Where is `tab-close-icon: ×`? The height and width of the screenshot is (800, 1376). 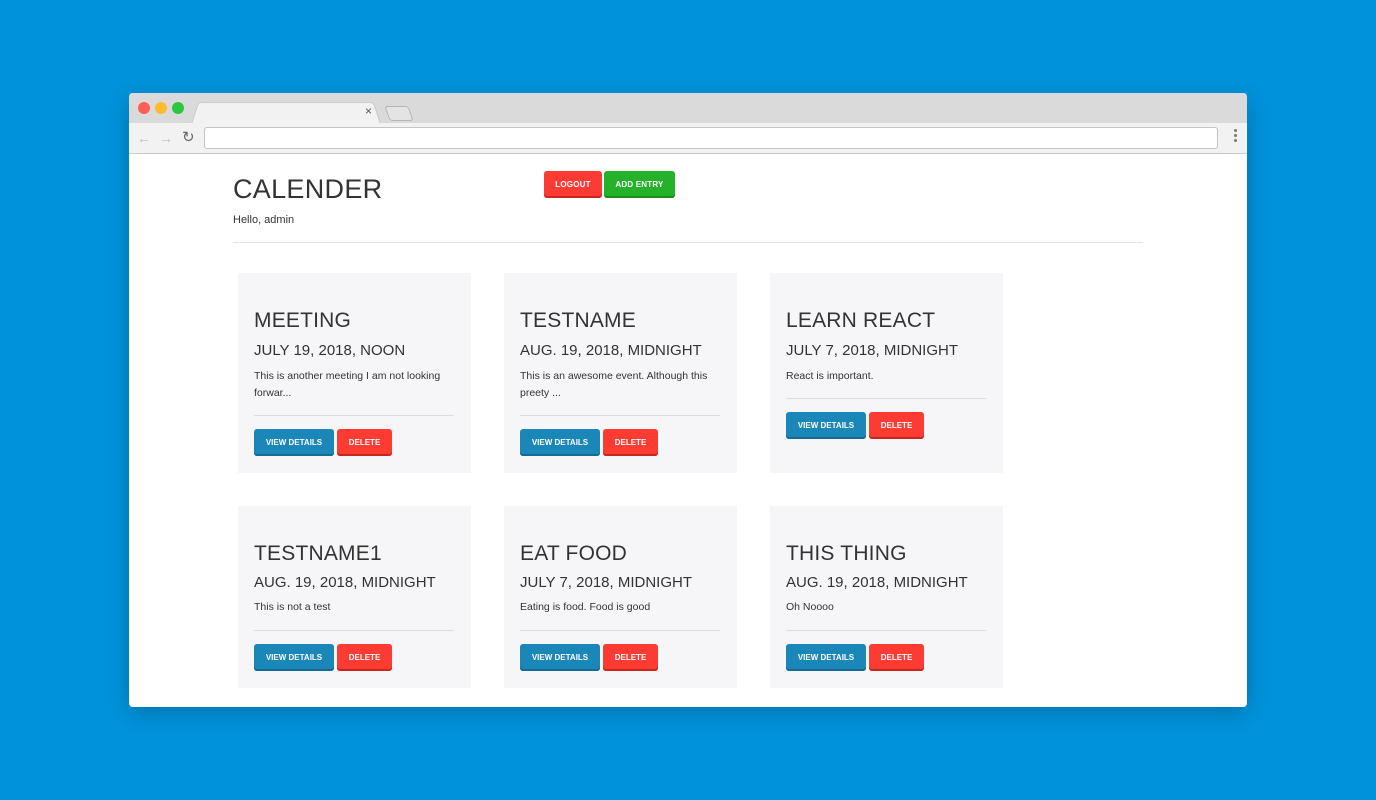 tab-close-icon: × is located at coordinates (368, 111).